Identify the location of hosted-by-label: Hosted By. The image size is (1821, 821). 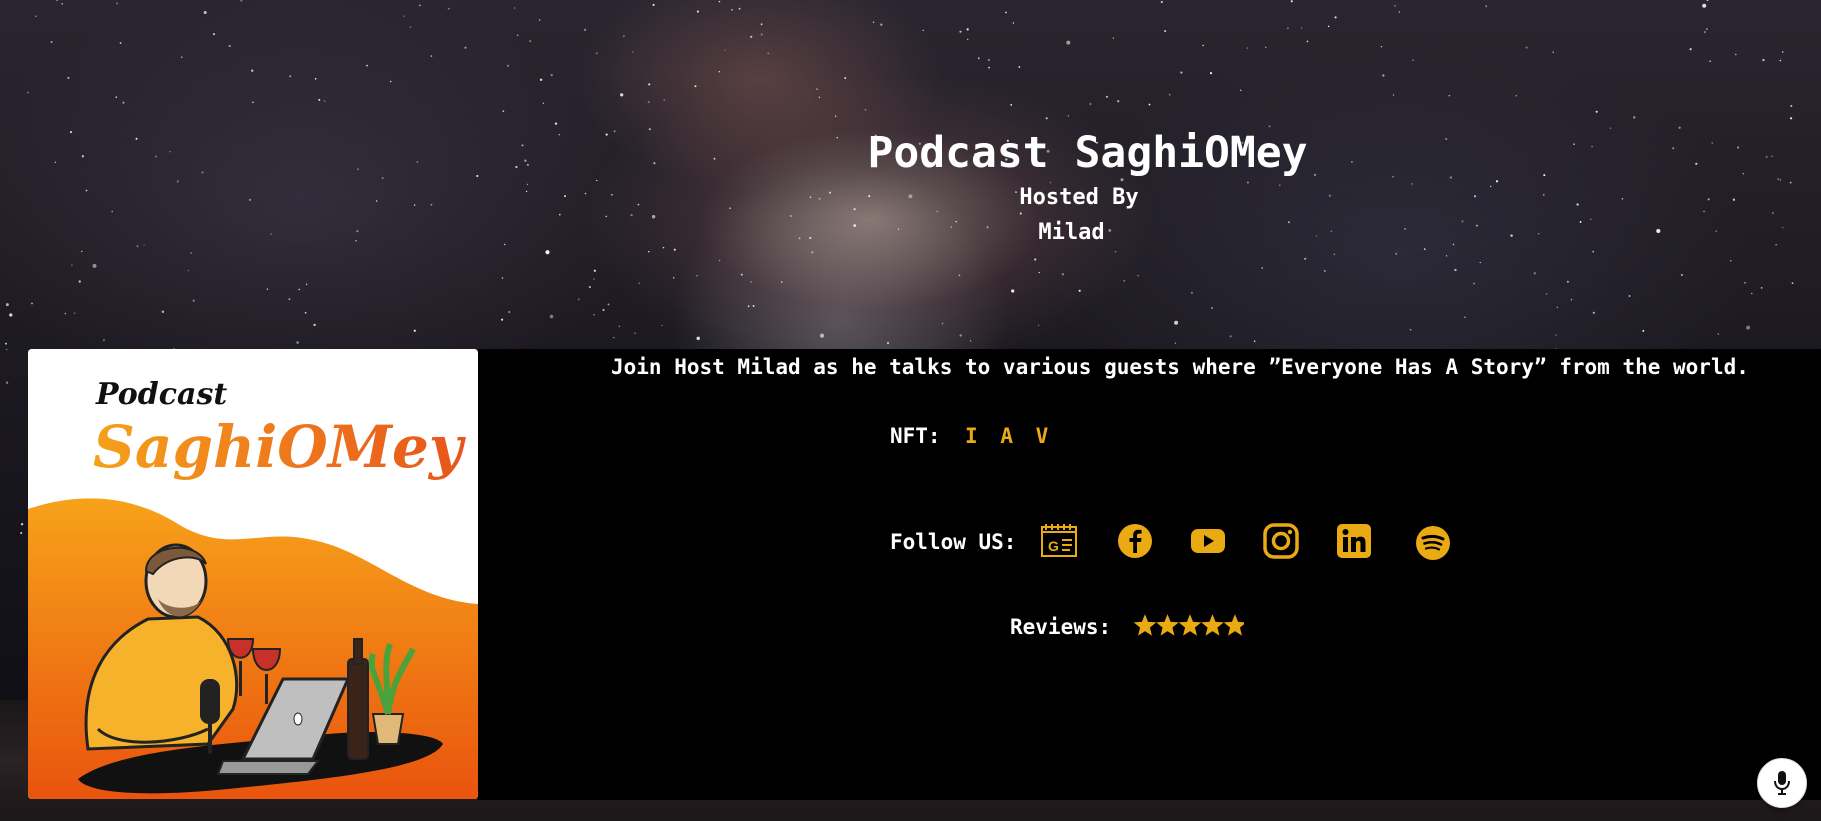
(1079, 197).